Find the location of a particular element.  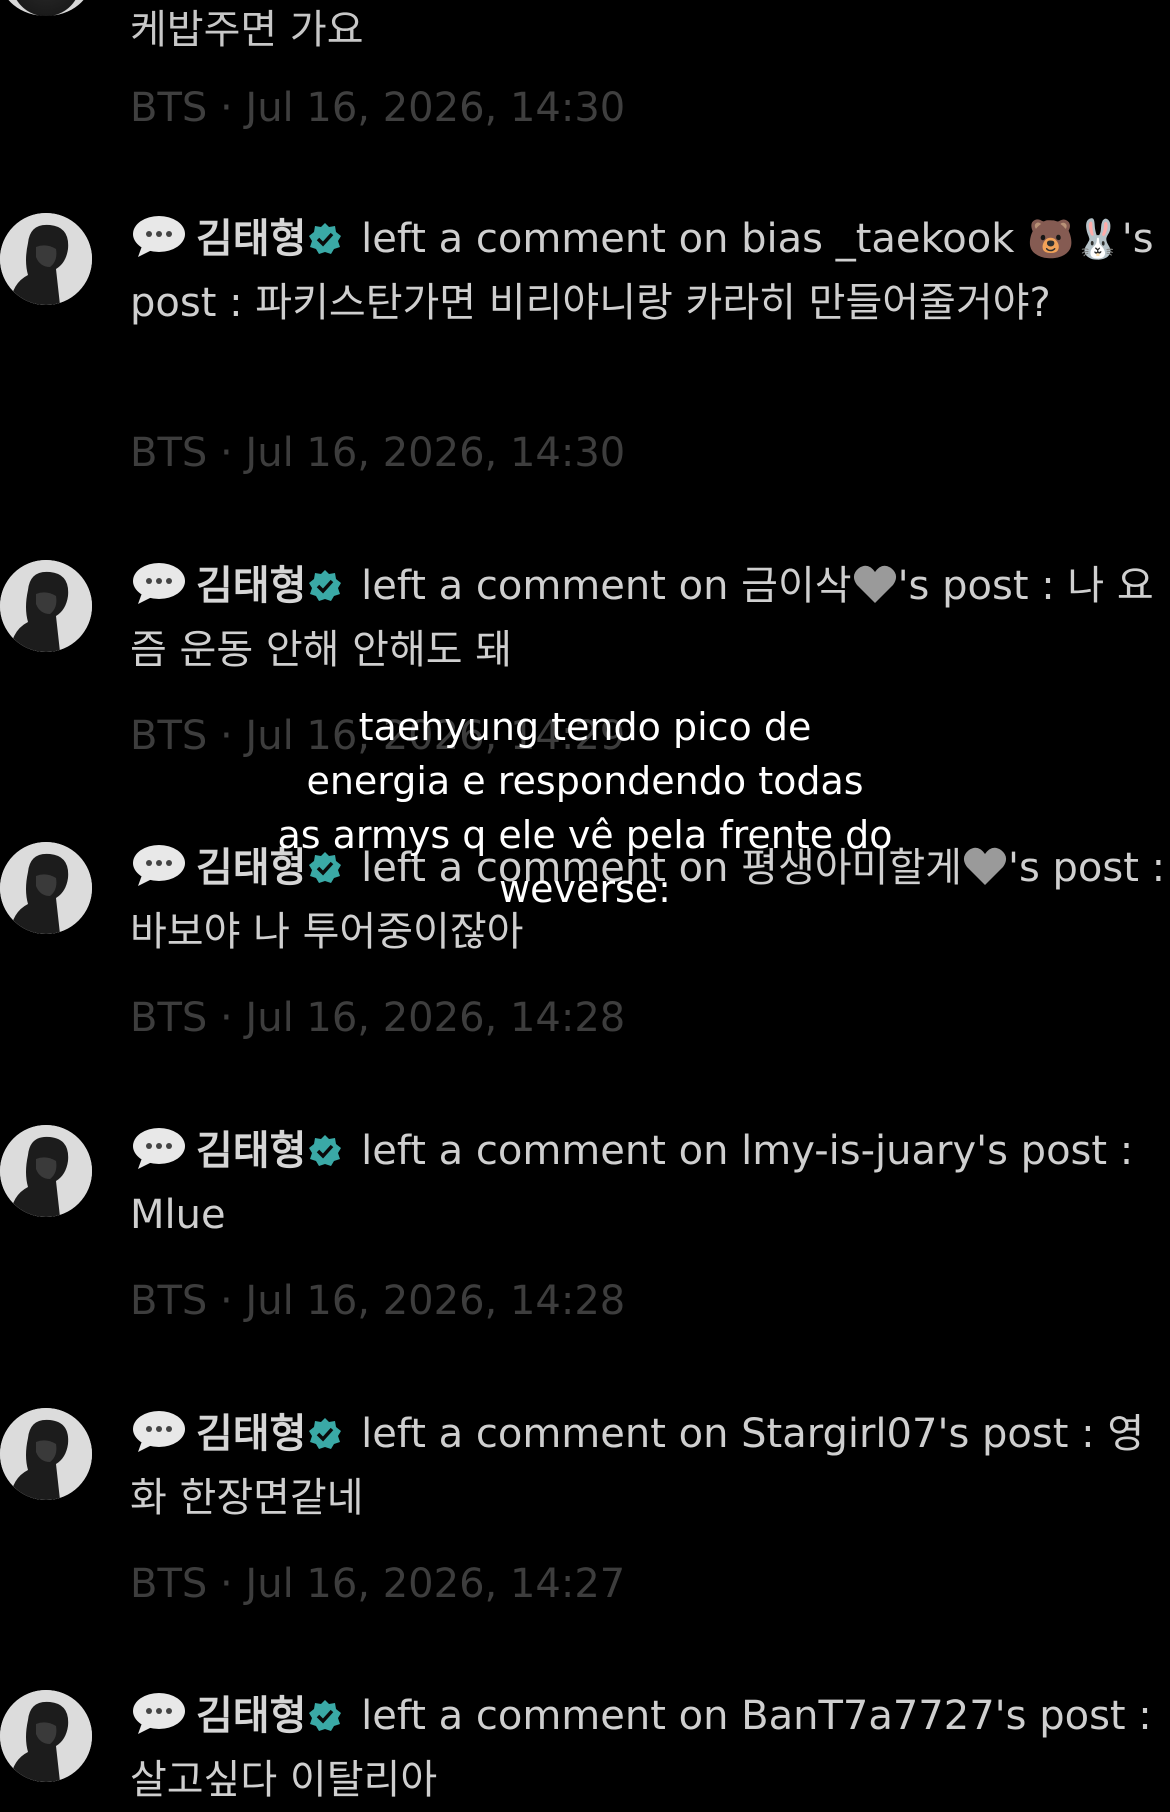

owner-emoji: 🐻🐰 is located at coordinates (1074, 239).